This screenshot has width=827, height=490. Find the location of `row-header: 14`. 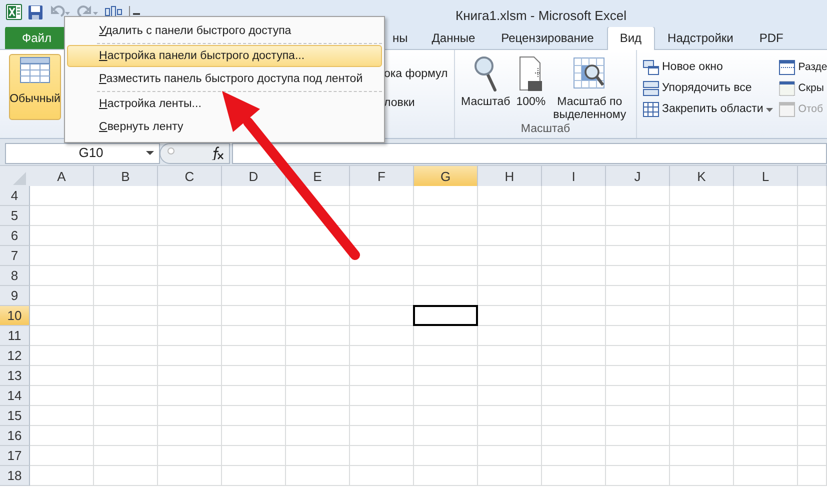

row-header: 14 is located at coordinates (15, 396).